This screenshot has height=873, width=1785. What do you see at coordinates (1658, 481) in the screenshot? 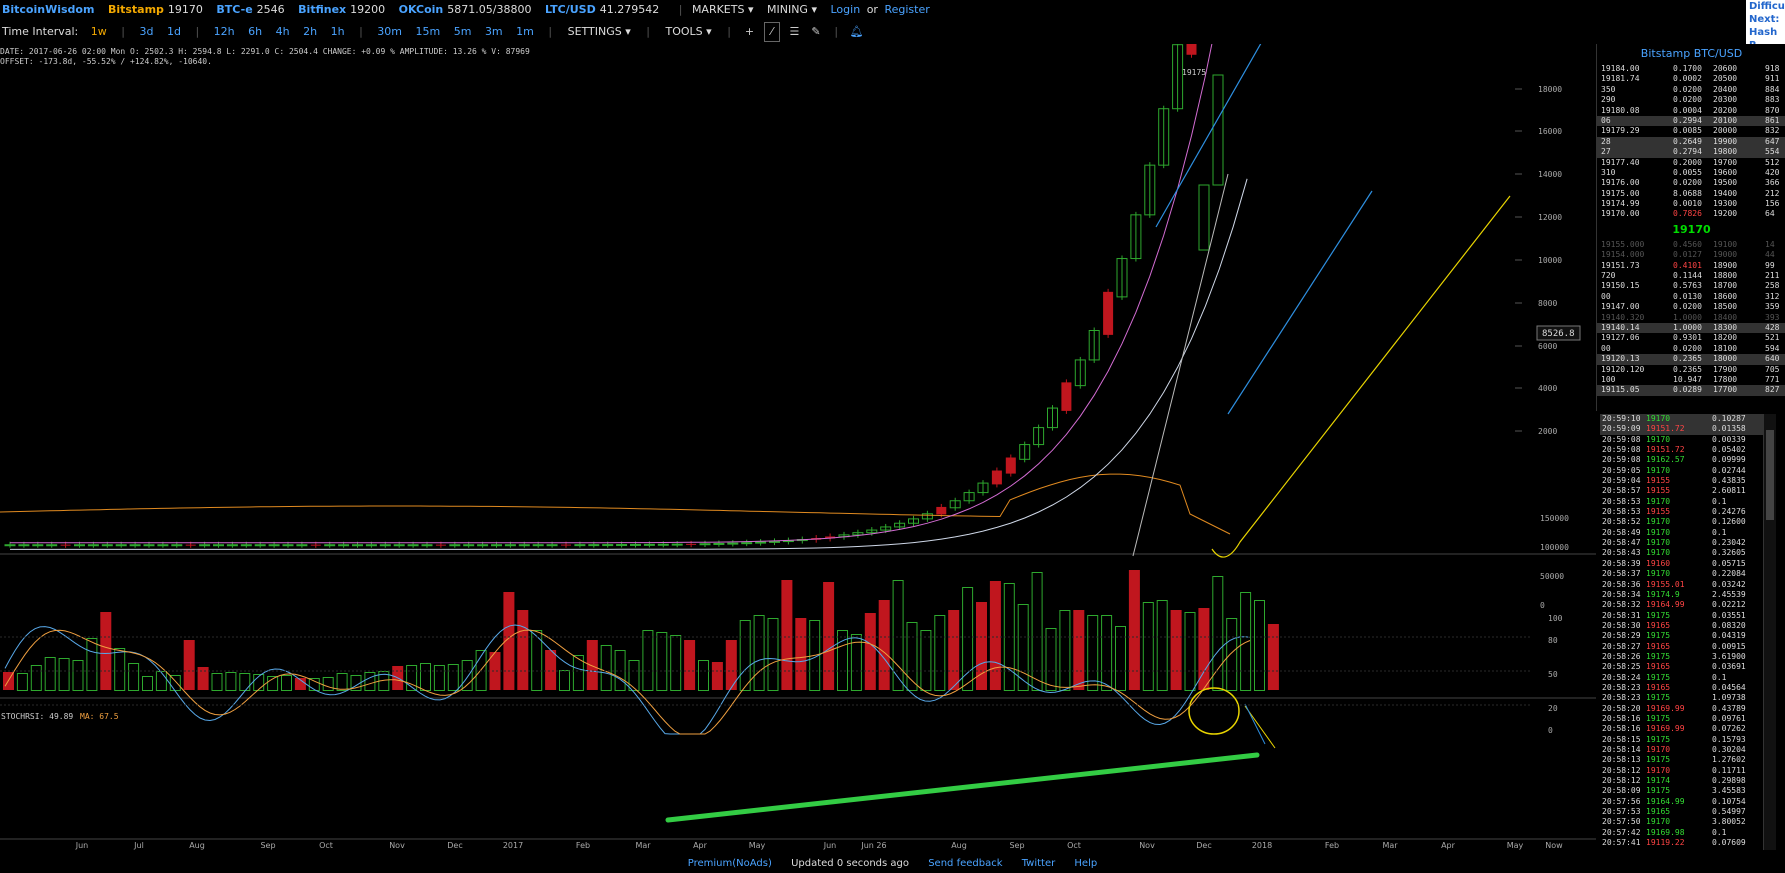
I see `trade-price: 19155` at bounding box center [1658, 481].